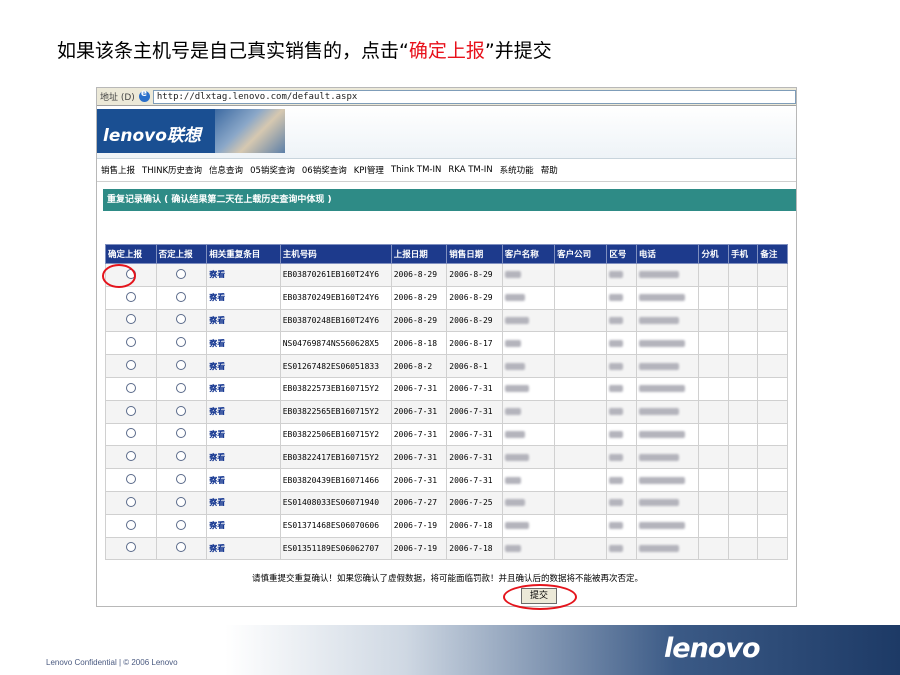 The image size is (900, 675). What do you see at coordinates (416, 170) in the screenshot?
I see `menu-item-6: Think TM-IN` at bounding box center [416, 170].